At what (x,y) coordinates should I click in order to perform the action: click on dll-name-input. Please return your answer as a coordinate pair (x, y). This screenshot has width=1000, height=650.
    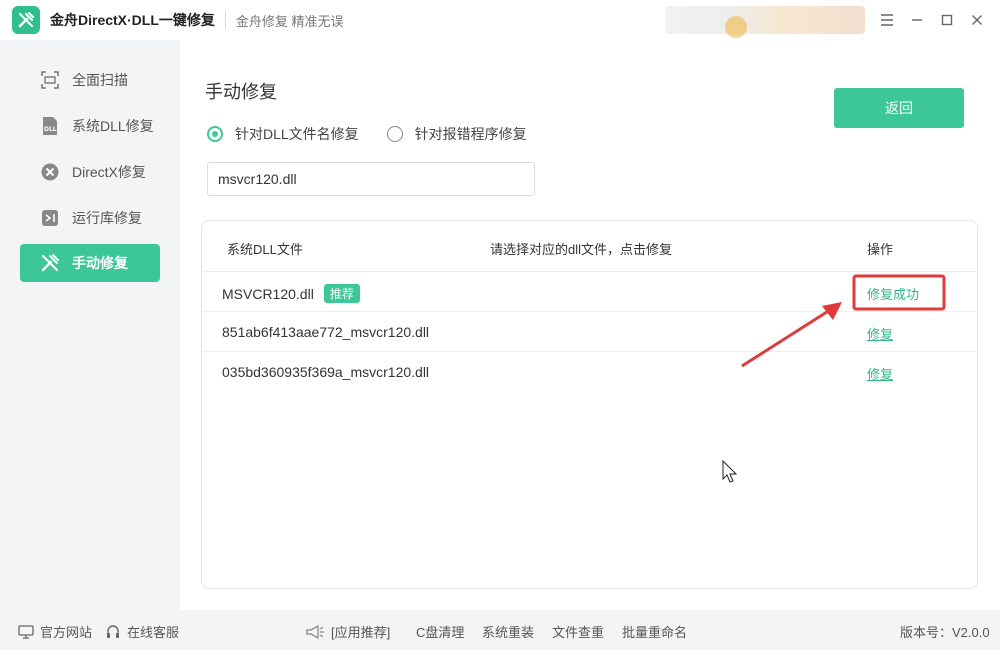
    Looking at the image, I should click on (371, 179).